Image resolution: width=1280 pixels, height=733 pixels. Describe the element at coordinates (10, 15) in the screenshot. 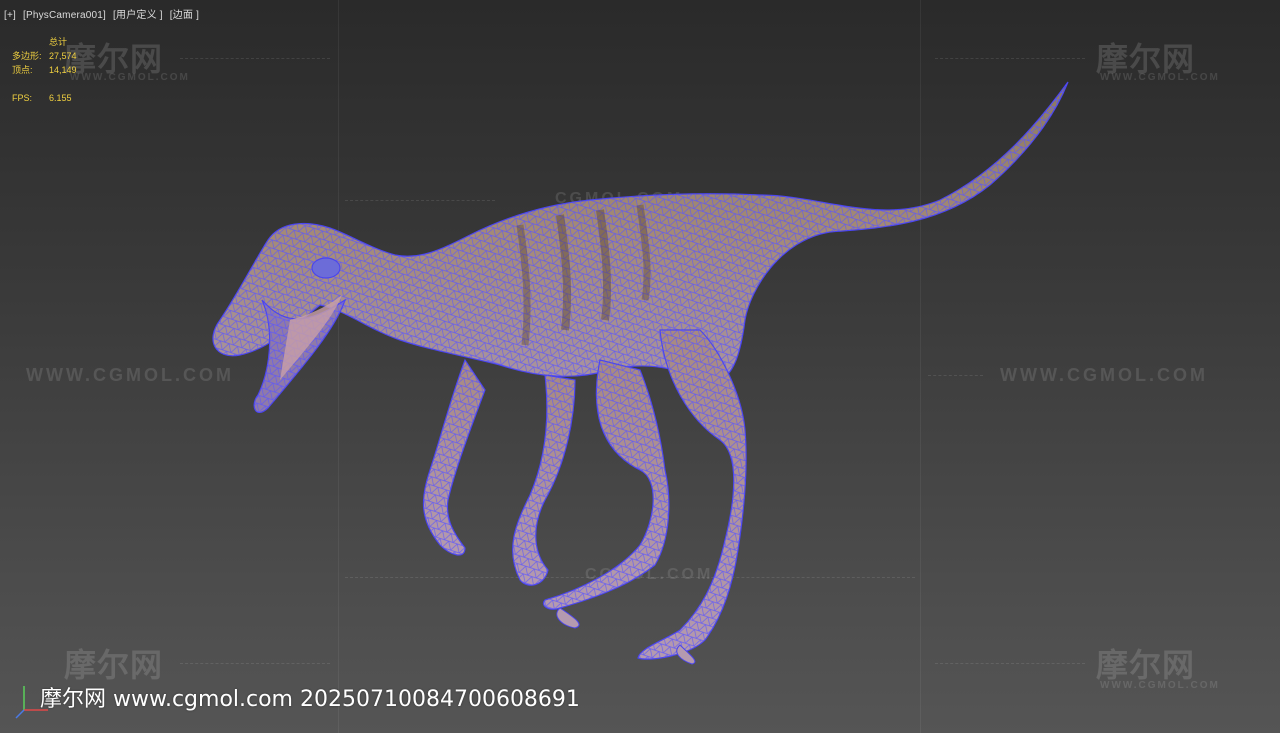

I see `viewport-menu-plus: [+]` at that location.